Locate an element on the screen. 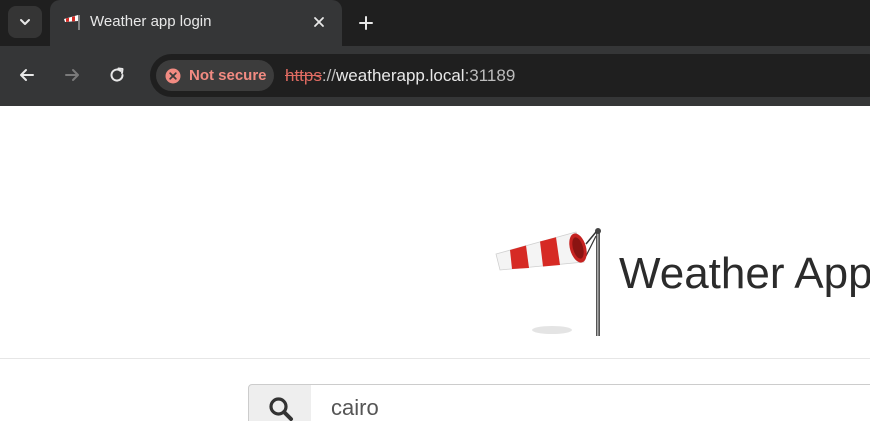  security-indicator: Not secure is located at coordinates (215, 75).